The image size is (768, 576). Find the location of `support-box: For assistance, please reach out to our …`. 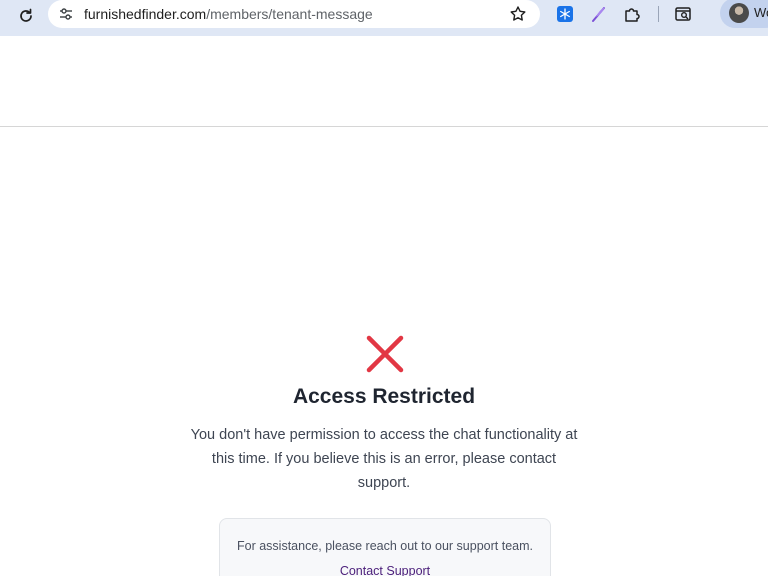

support-box: For assistance, please reach out to our … is located at coordinates (385, 547).